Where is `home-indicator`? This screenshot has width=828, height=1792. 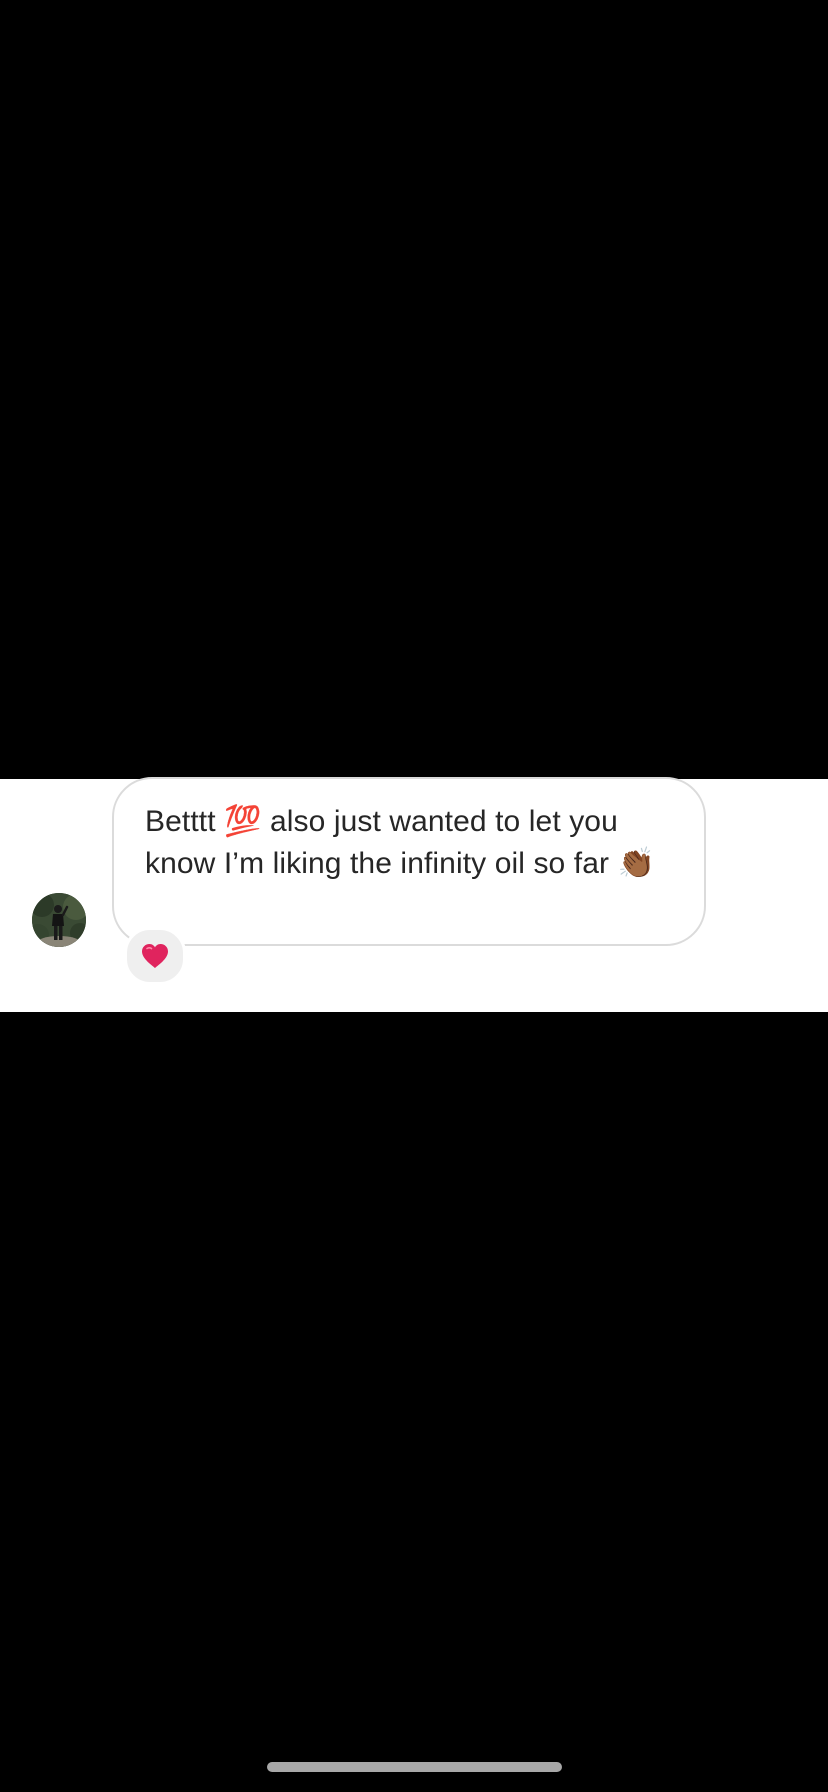 home-indicator is located at coordinates (414, 1767).